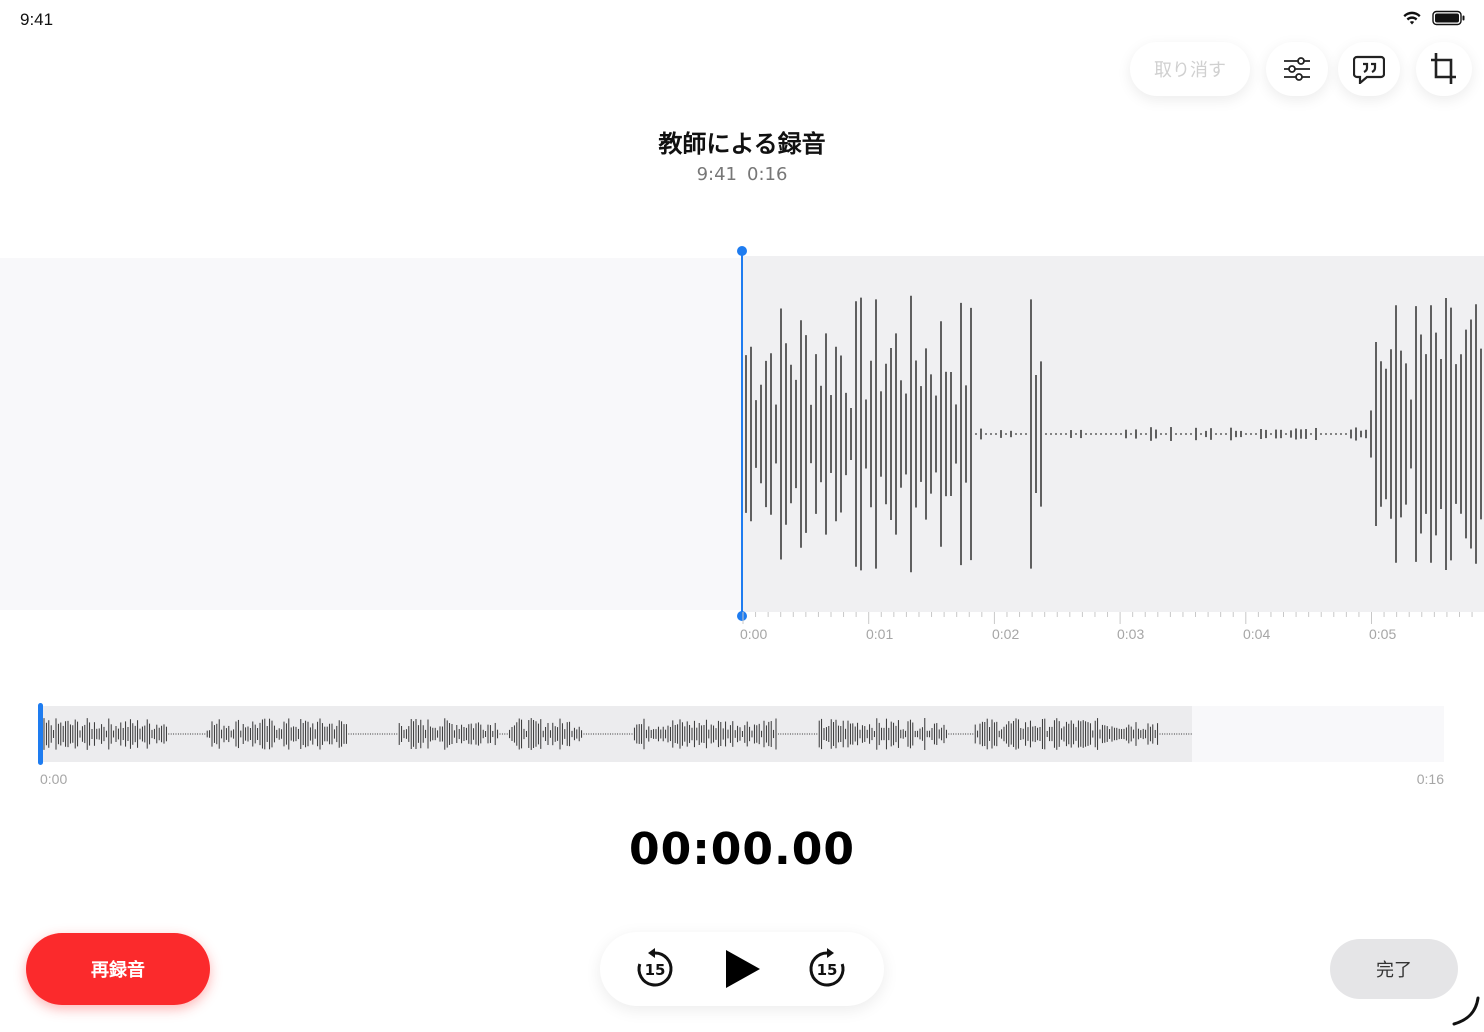 The width and height of the screenshot is (1484, 1032). I want to click on quote-bubble-icon, so click(1369, 69).